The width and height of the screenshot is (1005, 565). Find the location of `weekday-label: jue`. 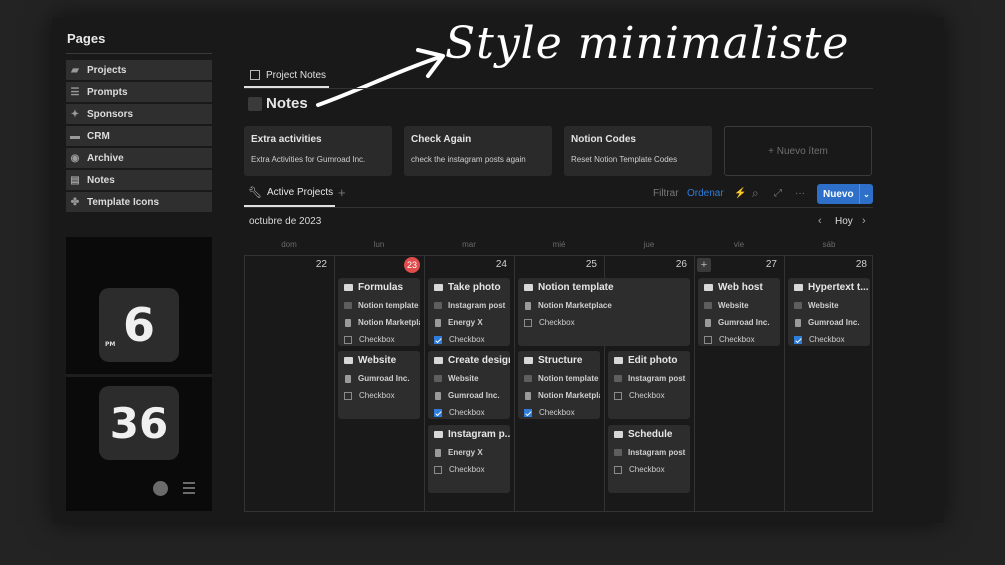

weekday-label: jue is located at coordinates (649, 244).